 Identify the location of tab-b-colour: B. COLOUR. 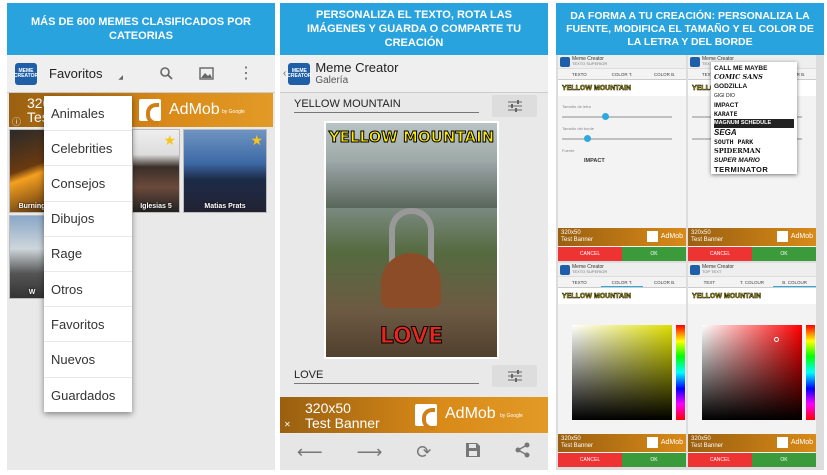
(794, 282).